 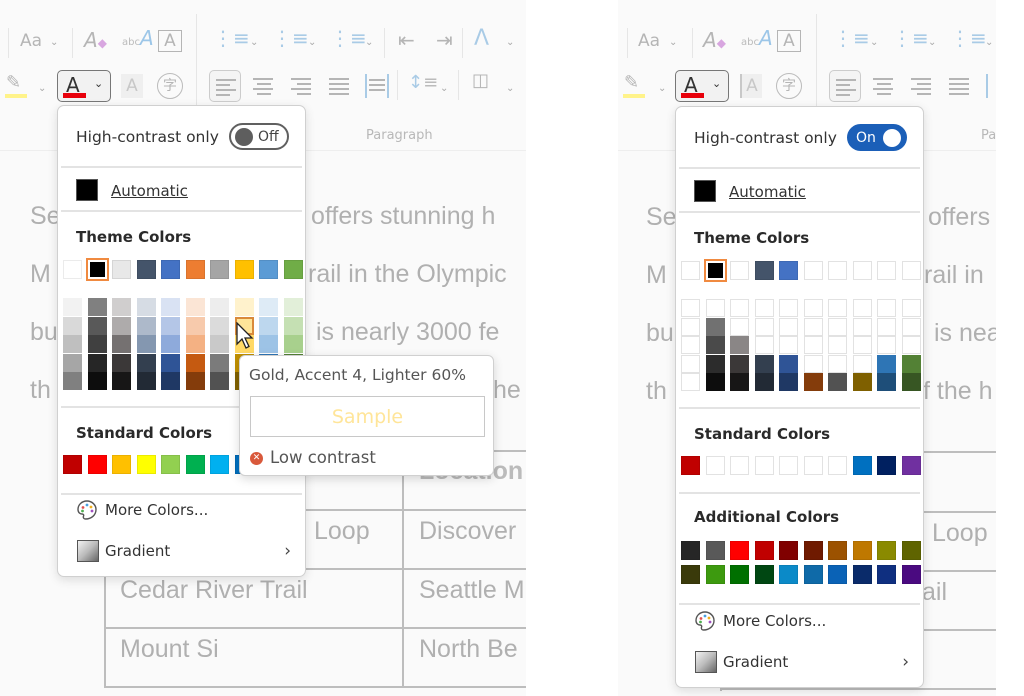 What do you see at coordinates (799, 191) in the screenshot?
I see `automatic-color-item: Automatic` at bounding box center [799, 191].